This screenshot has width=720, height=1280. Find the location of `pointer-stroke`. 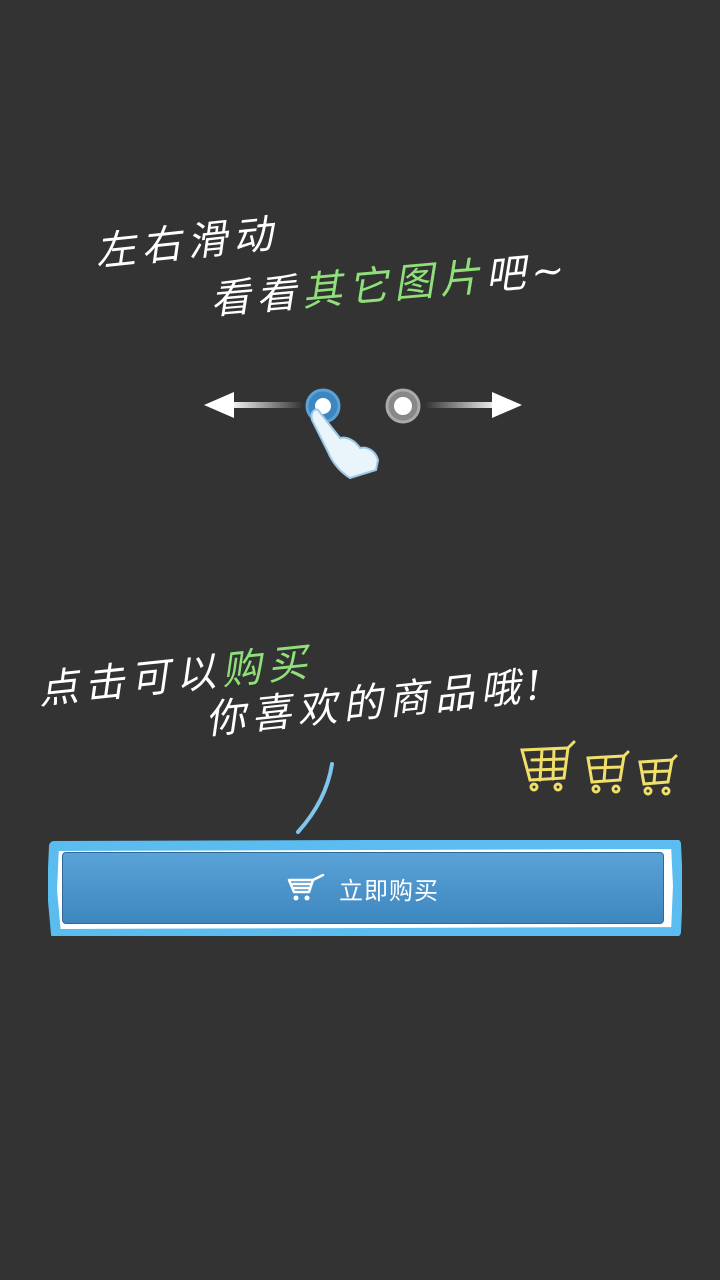

pointer-stroke is located at coordinates (315, 798).